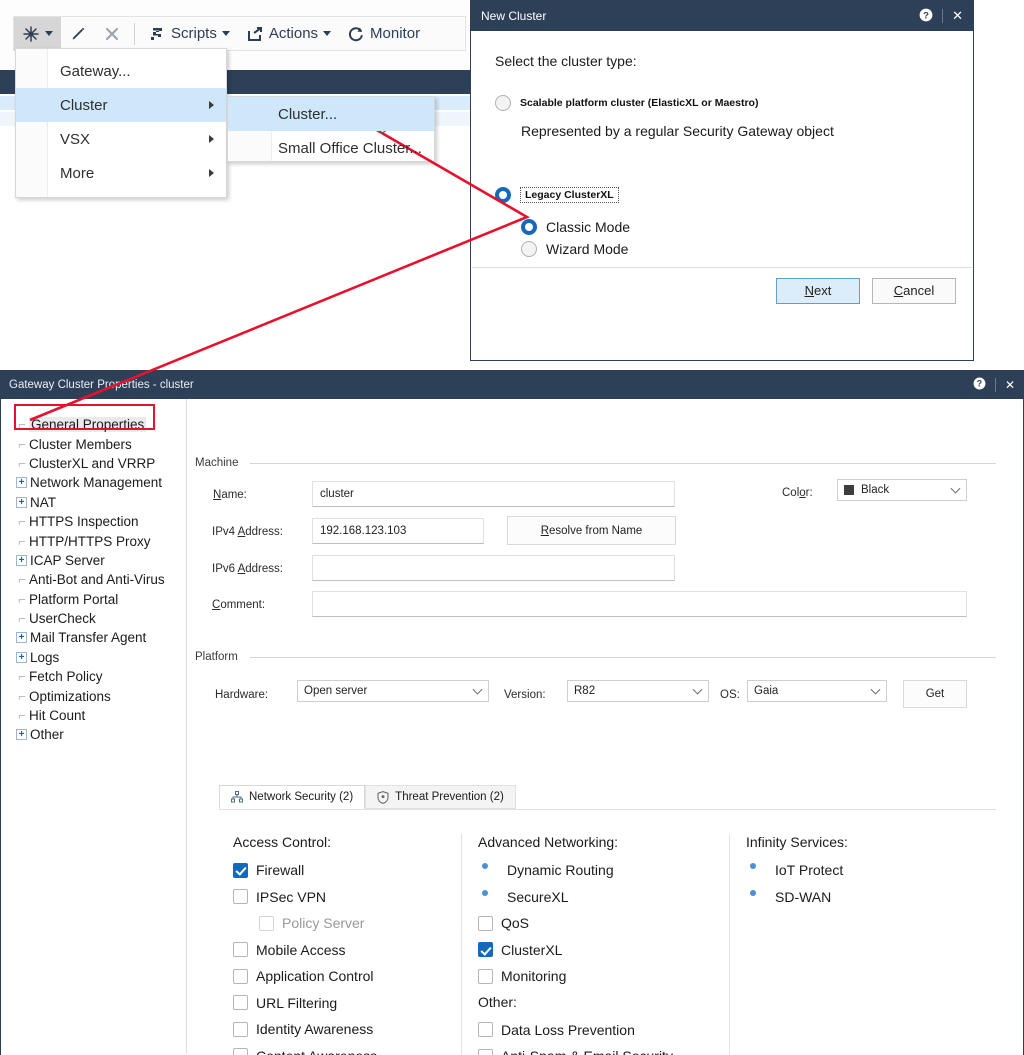 The height and width of the screenshot is (1055, 1024). I want to click on checkbox-content-awareness, so click(240, 1051).